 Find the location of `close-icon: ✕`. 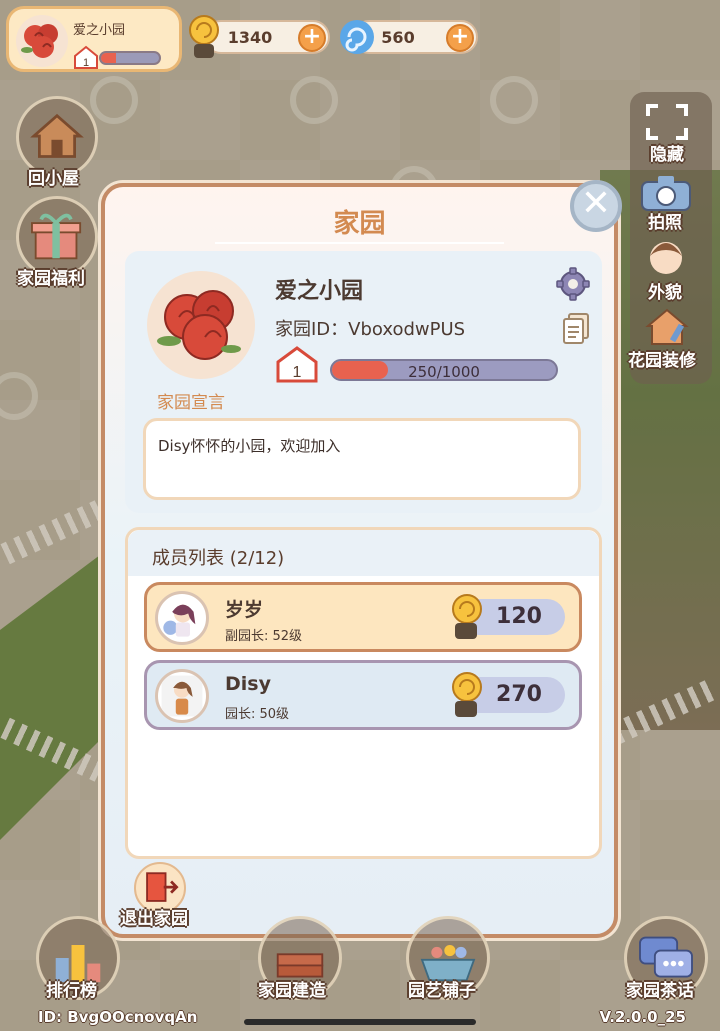

close-icon: ✕ is located at coordinates (596, 203).